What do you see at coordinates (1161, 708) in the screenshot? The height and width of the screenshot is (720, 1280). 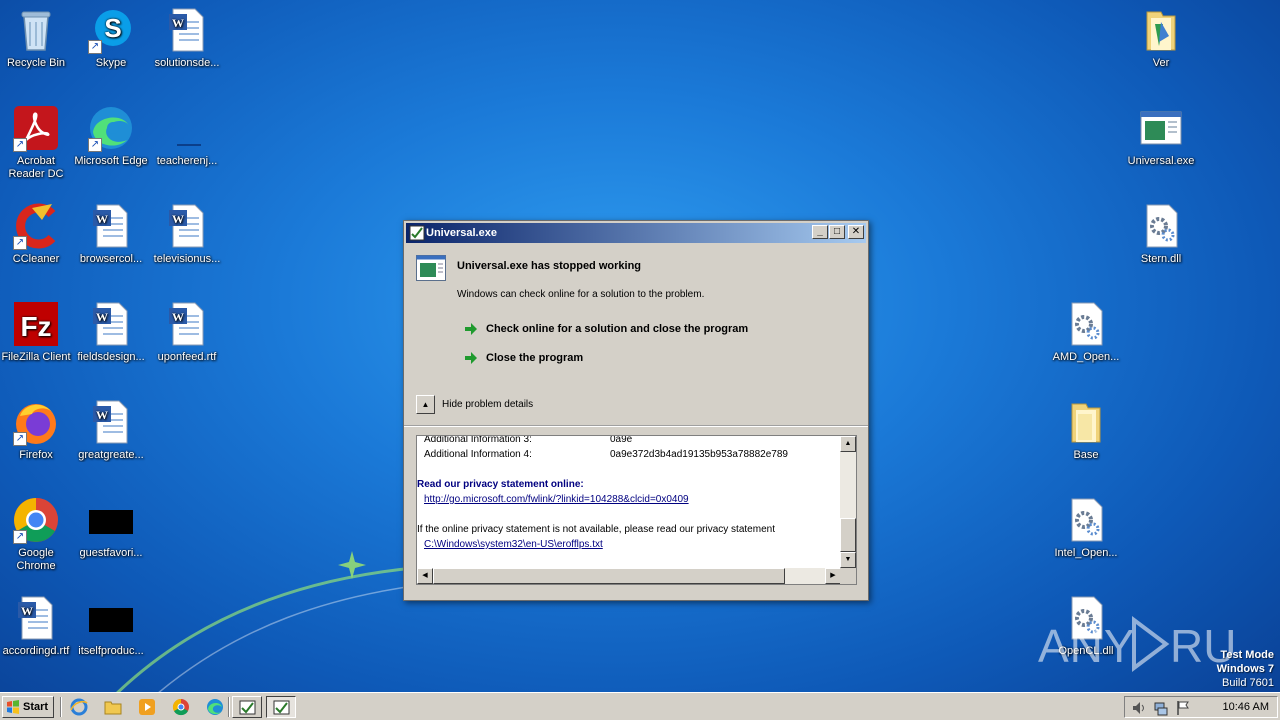 I see `network-icon` at bounding box center [1161, 708].